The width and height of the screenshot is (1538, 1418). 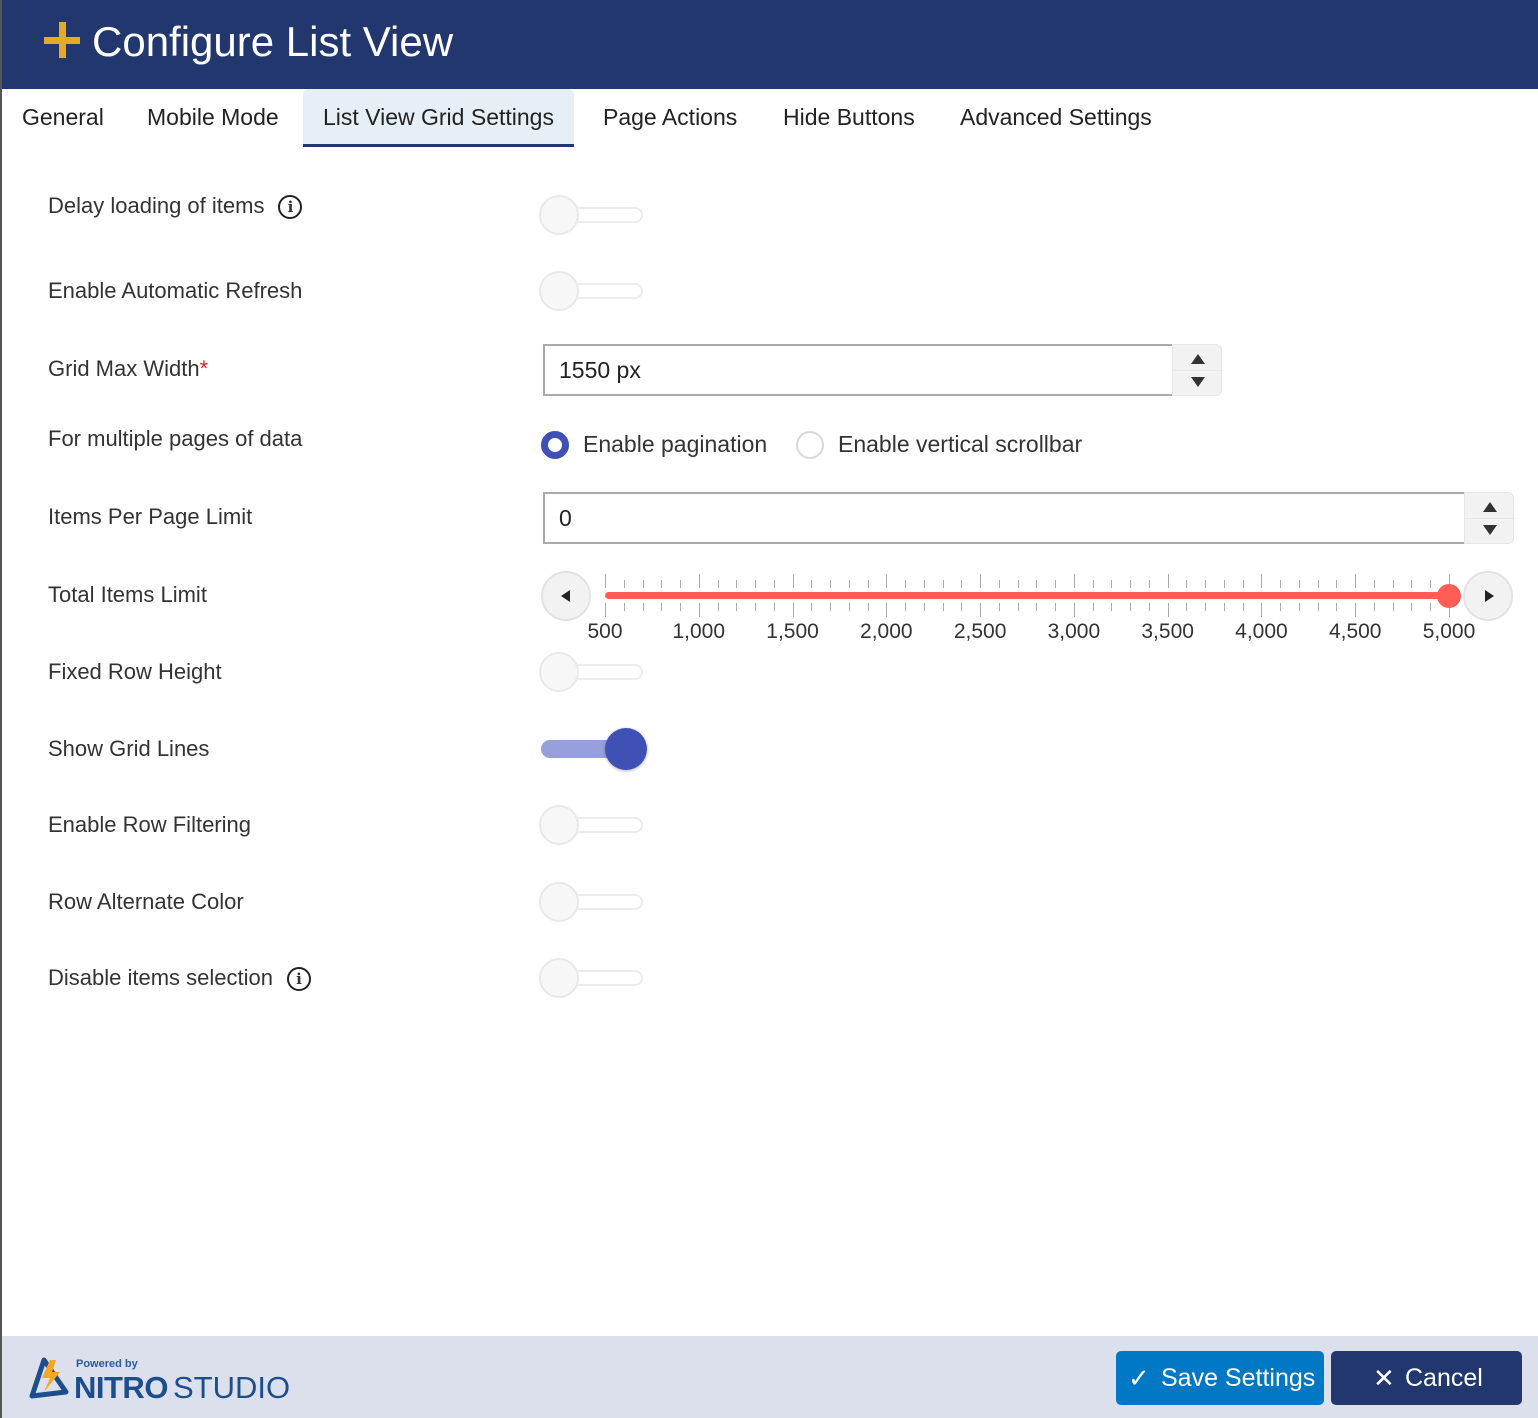 What do you see at coordinates (1074, 631) in the screenshot?
I see `slider-tick-label: 3,000` at bounding box center [1074, 631].